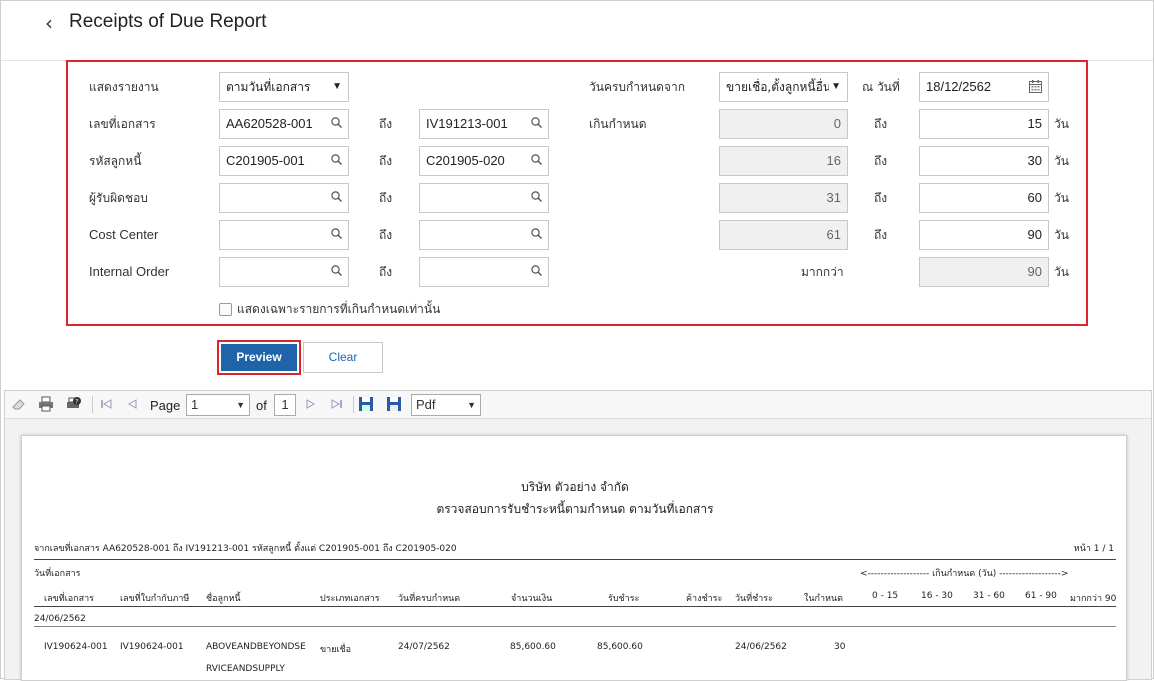  Describe the element at coordinates (350, 599) in the screenshot. I see `col-doc-type: ประเภทเอกสาร` at that location.